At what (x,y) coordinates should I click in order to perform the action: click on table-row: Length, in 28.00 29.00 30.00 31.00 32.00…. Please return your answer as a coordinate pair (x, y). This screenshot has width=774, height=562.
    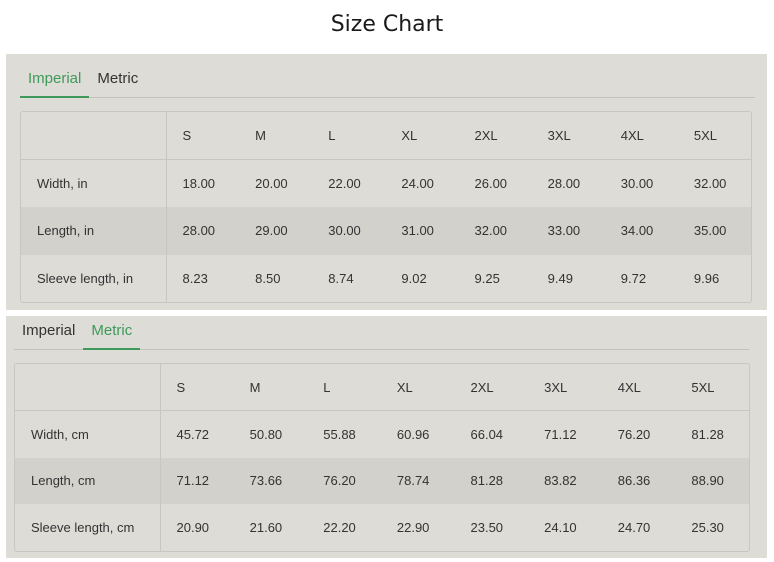
    Looking at the image, I should click on (386, 231).